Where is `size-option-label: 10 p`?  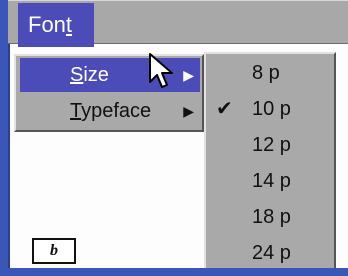 size-option-label: 10 p is located at coordinates (271, 109).